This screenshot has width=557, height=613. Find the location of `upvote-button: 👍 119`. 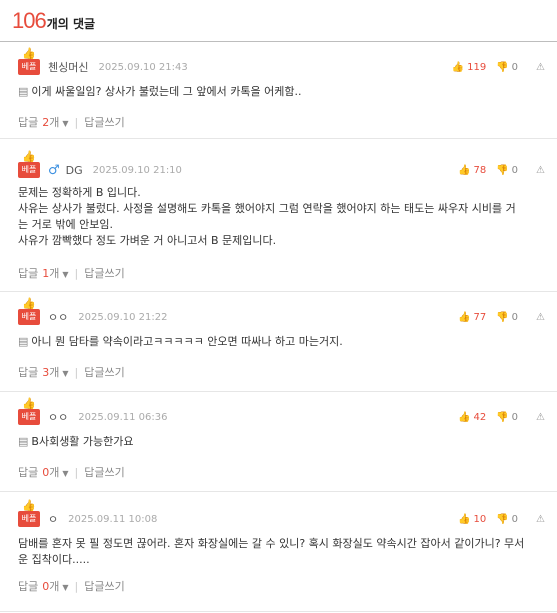

upvote-button: 👍 119 is located at coordinates (469, 67).